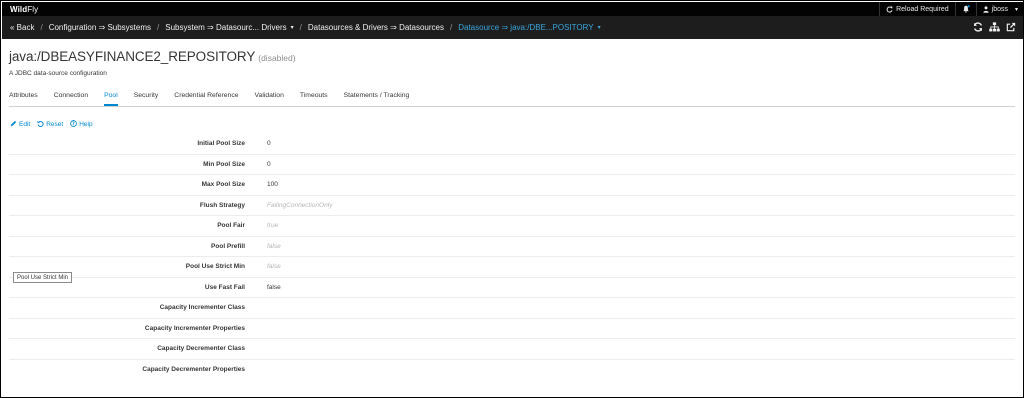  Describe the element at coordinates (71, 99) in the screenshot. I see `tab-connection: Connection` at that location.